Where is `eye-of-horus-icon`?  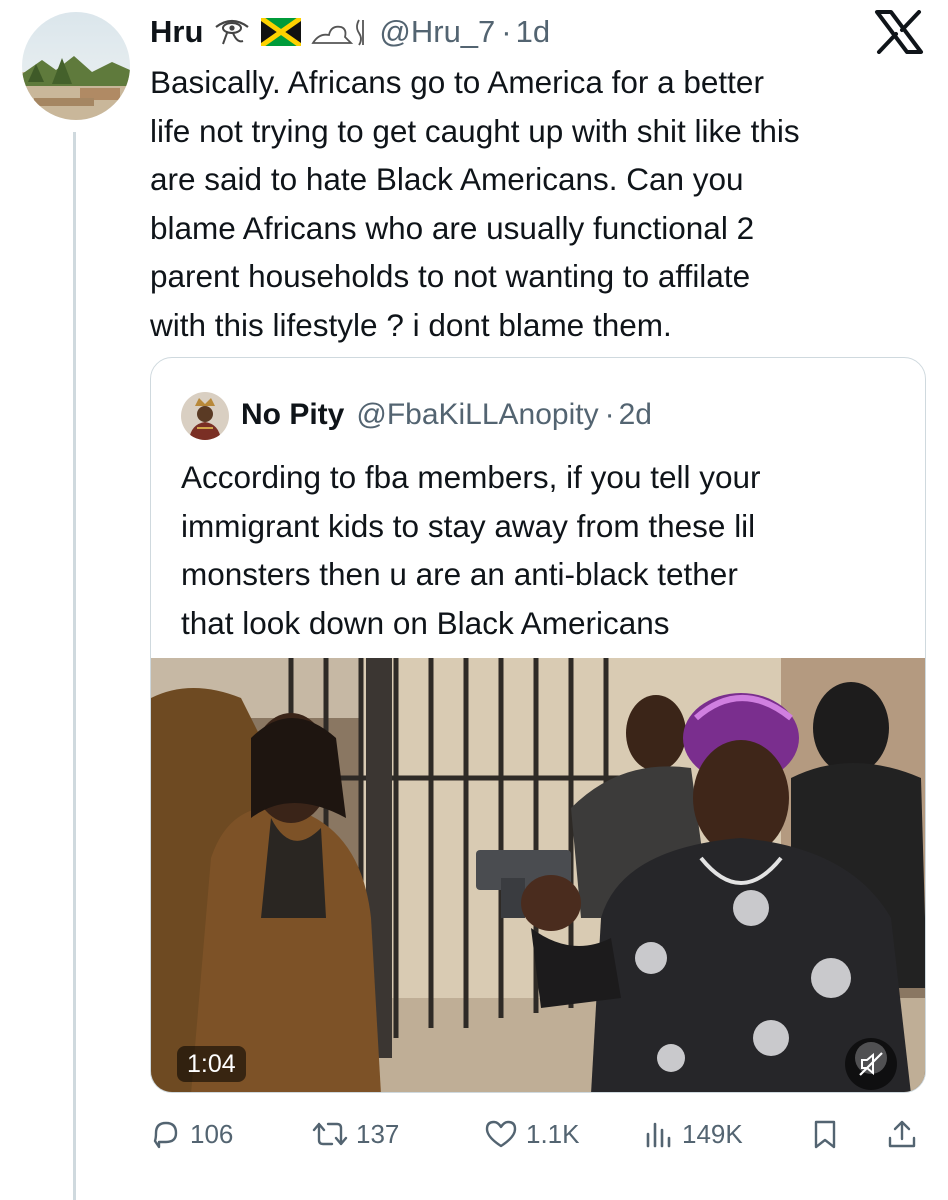 eye-of-horus-icon is located at coordinates (232, 32).